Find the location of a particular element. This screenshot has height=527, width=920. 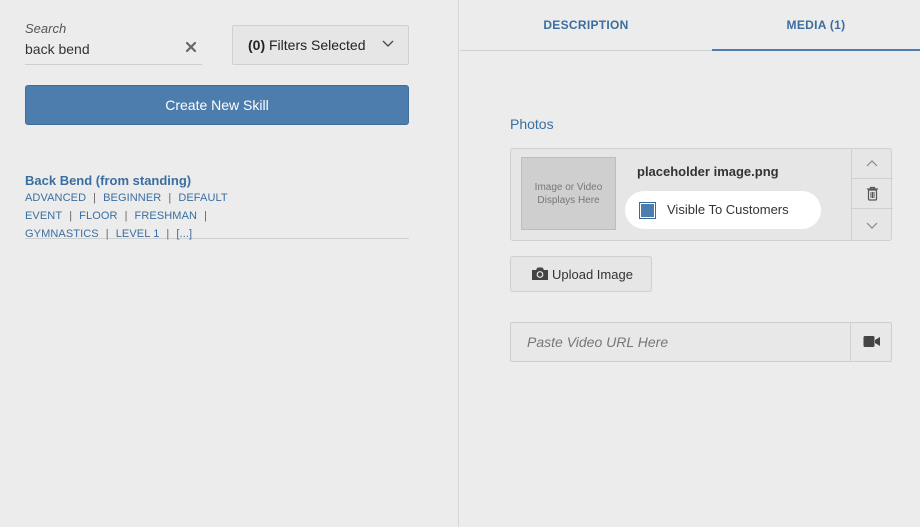

camera-icon is located at coordinates (540, 273).